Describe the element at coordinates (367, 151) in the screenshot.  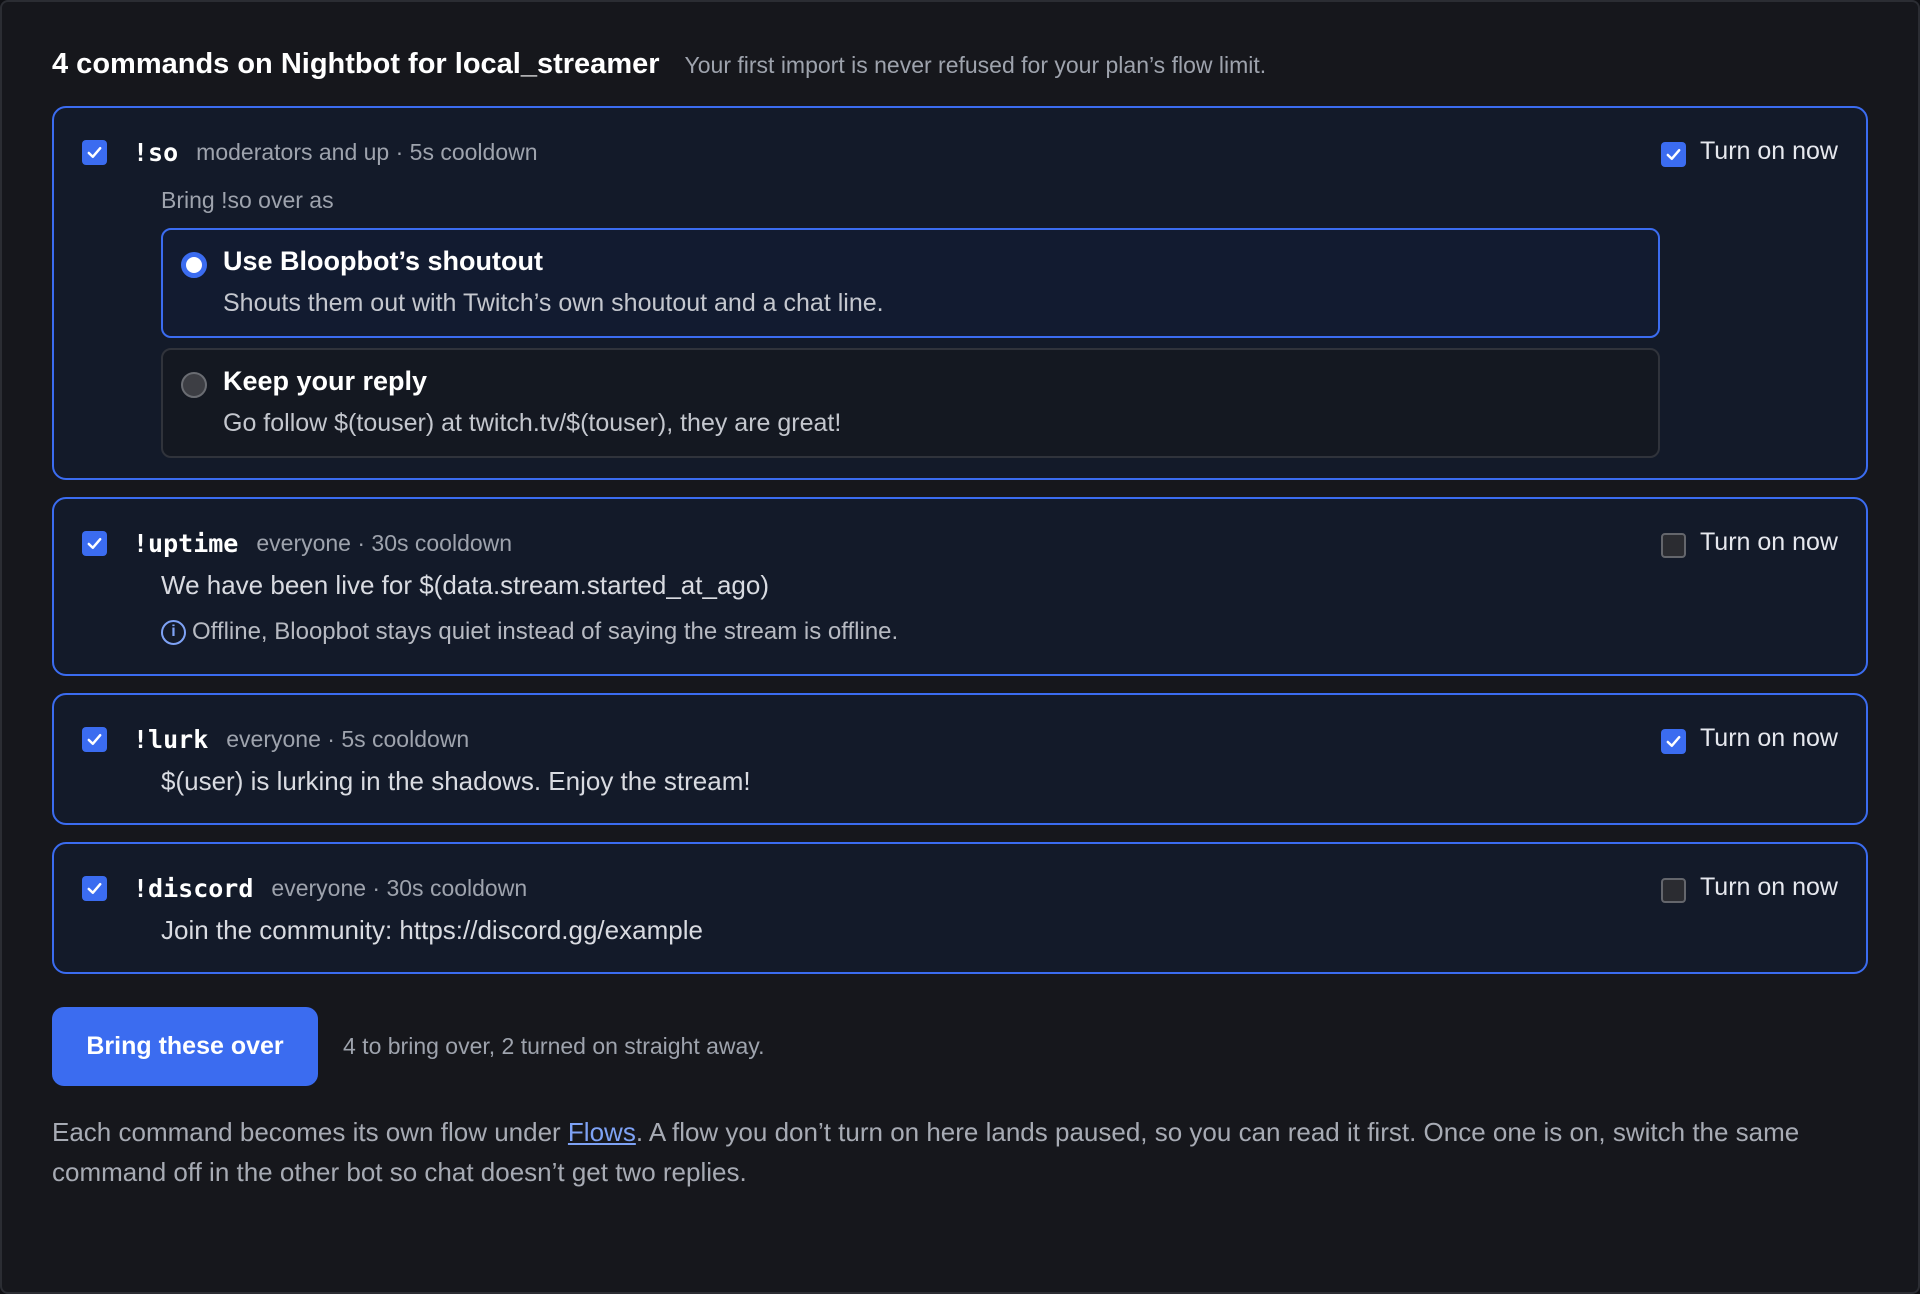
I see `command-meta: moderators and up · 5s cooldown` at that location.